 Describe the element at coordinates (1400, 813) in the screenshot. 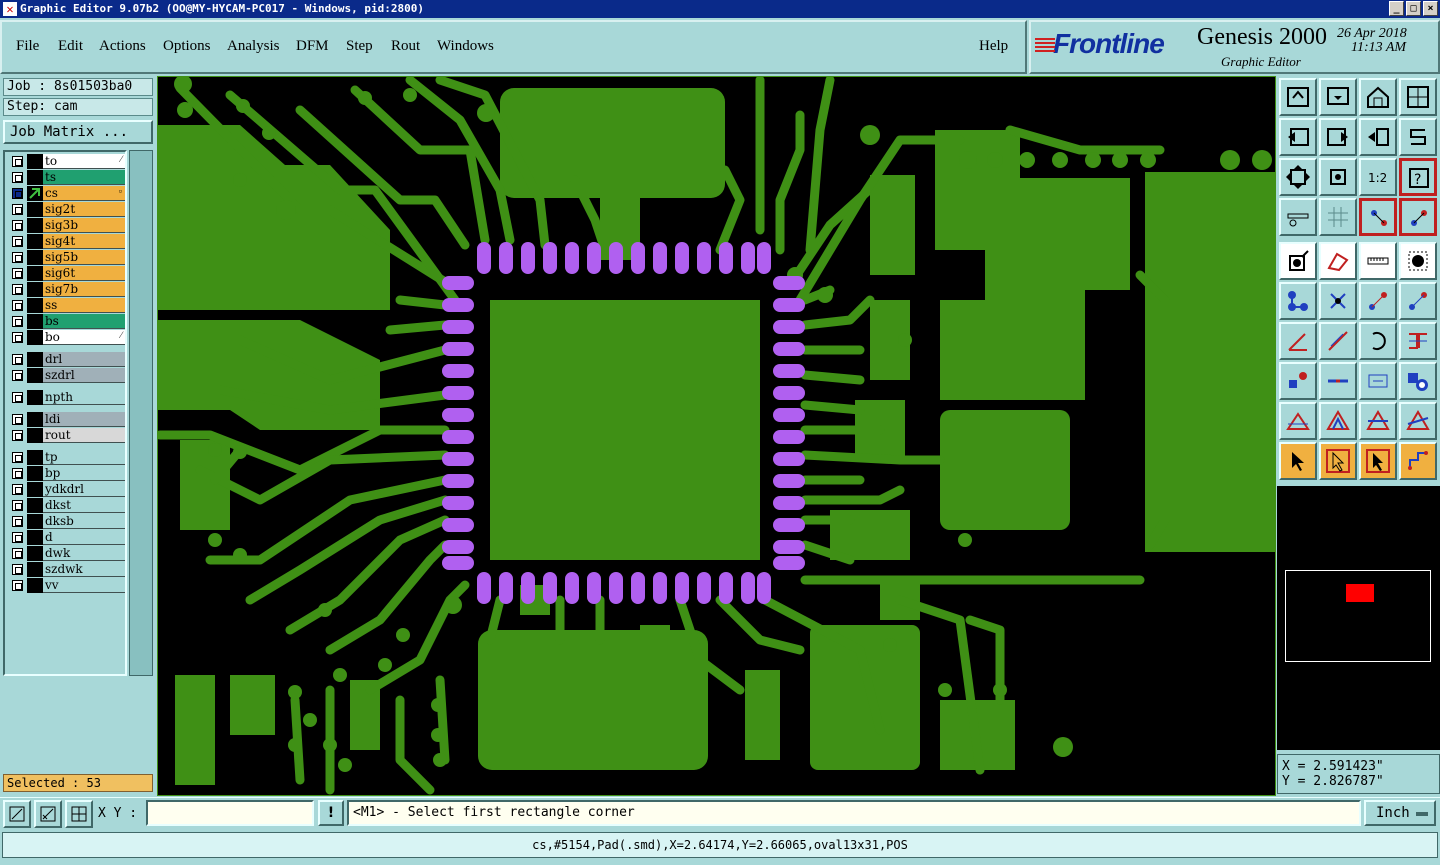

I see `units-selector: Inch` at that location.